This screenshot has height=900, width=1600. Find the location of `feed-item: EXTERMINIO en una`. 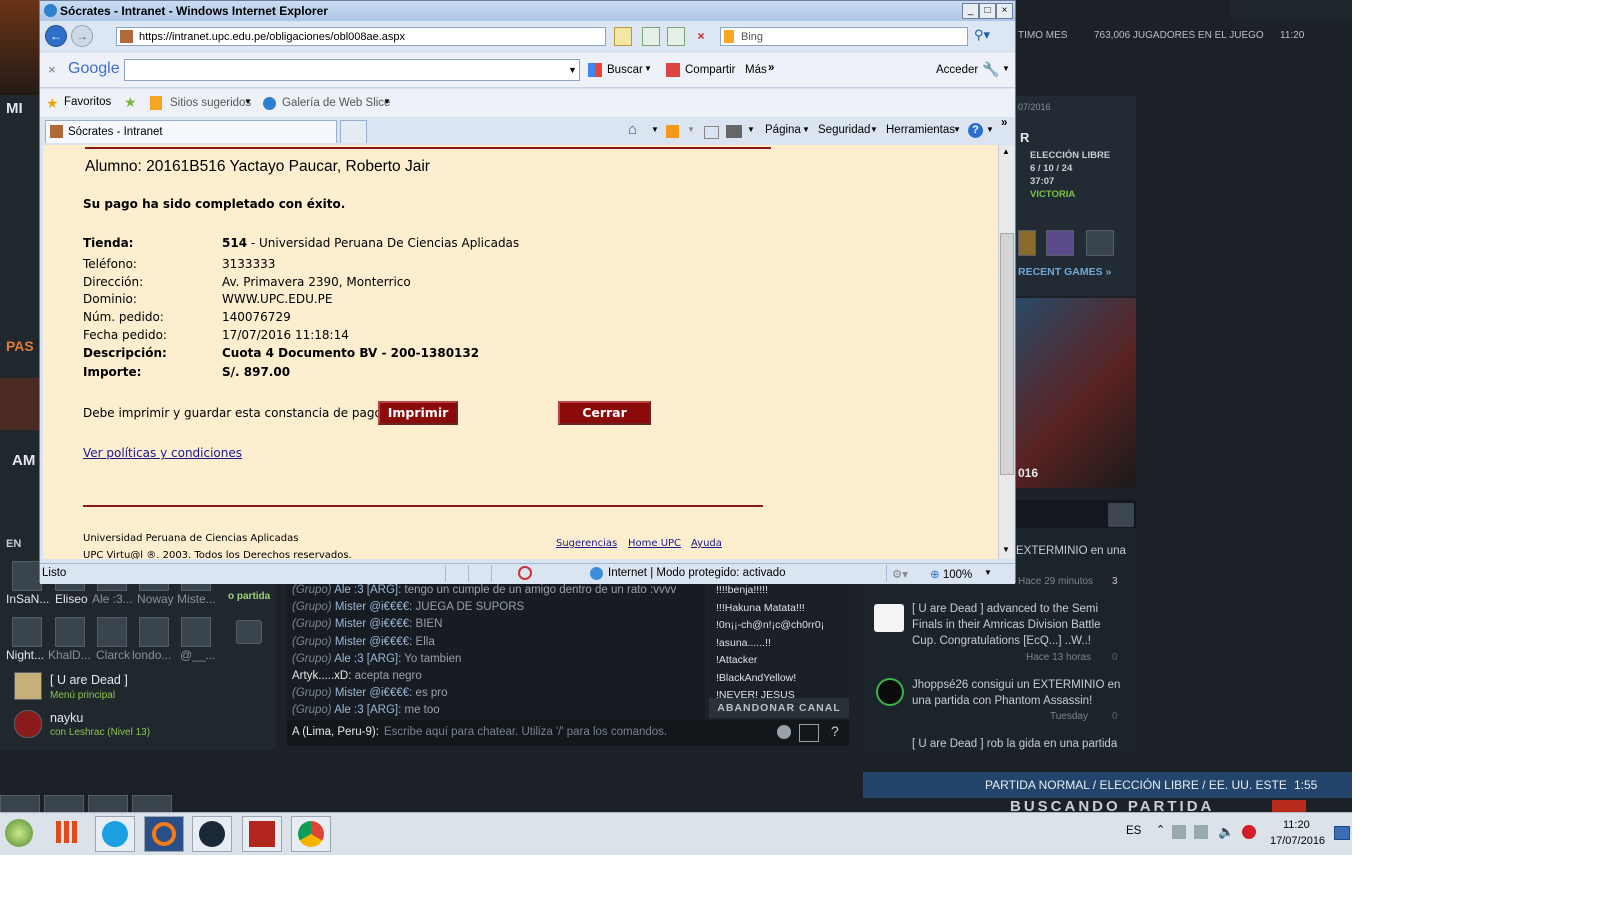

feed-item: EXTERMINIO en una is located at coordinates (1143, 551).